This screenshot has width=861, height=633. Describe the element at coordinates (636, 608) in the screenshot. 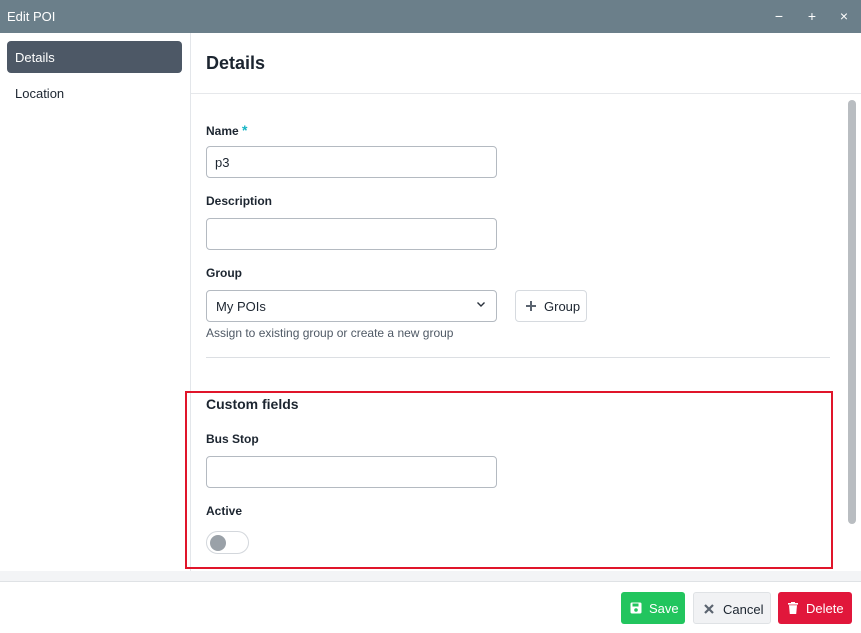

I see `floppy-disk-icon` at that location.